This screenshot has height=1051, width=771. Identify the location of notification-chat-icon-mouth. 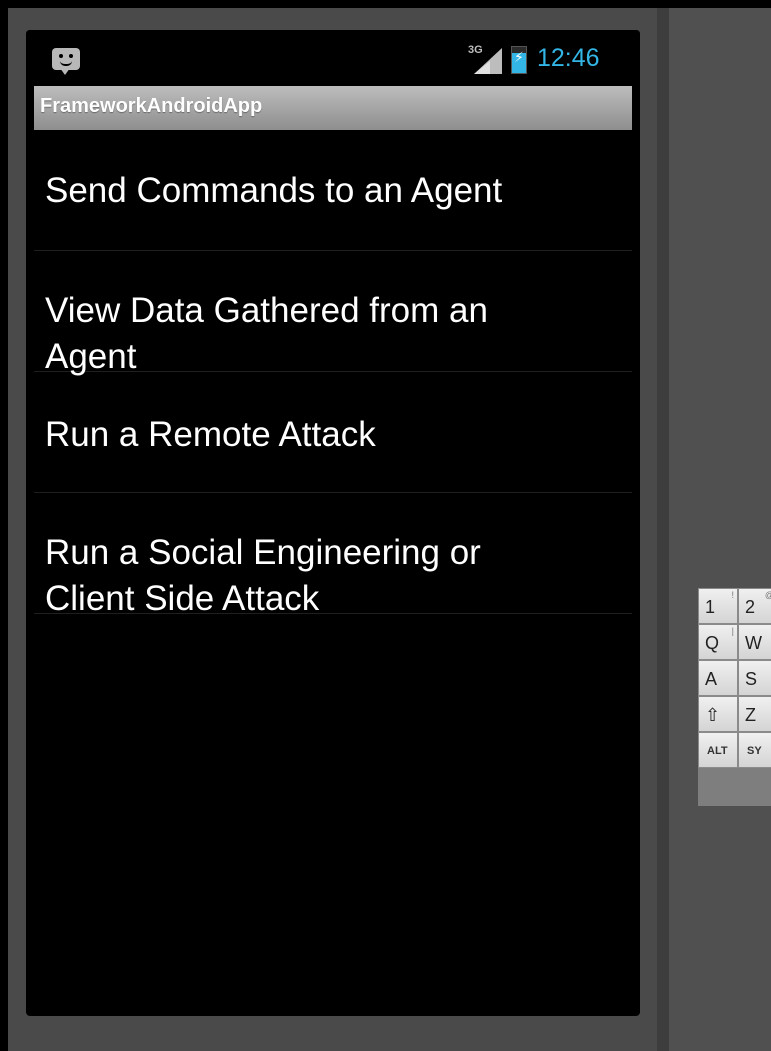
(66, 63).